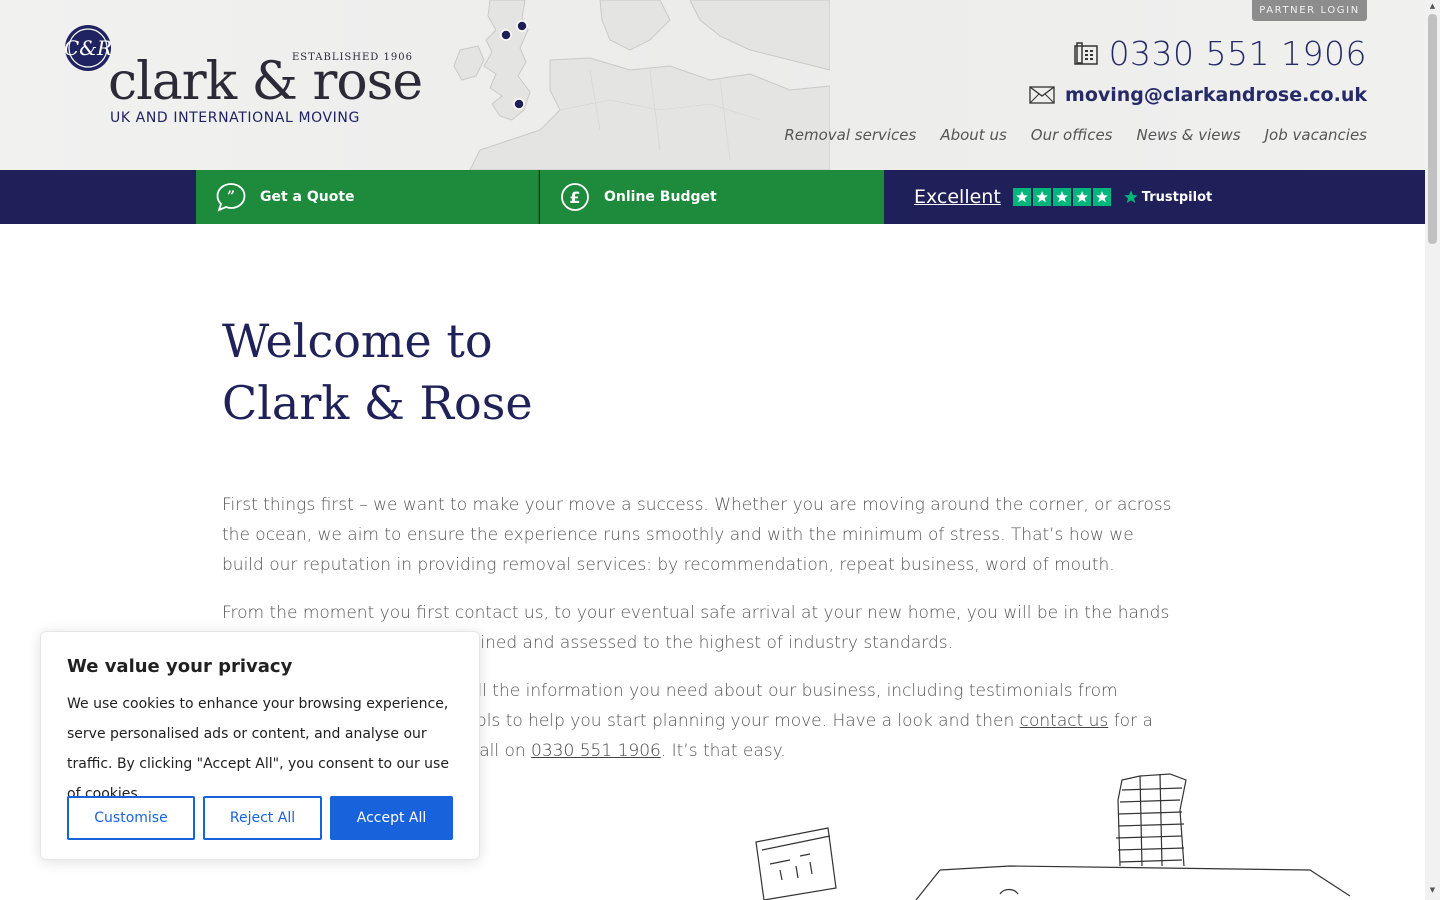 The width and height of the screenshot is (1440, 900). What do you see at coordinates (973, 135) in the screenshot?
I see `nav-about-us: About us` at bounding box center [973, 135].